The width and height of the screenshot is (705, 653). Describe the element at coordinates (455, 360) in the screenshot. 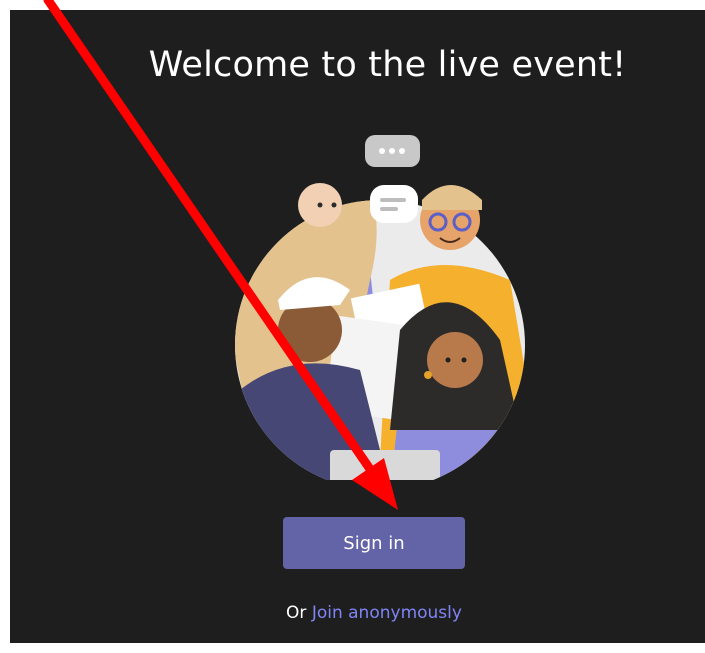

I see `face-woman-lower` at that location.